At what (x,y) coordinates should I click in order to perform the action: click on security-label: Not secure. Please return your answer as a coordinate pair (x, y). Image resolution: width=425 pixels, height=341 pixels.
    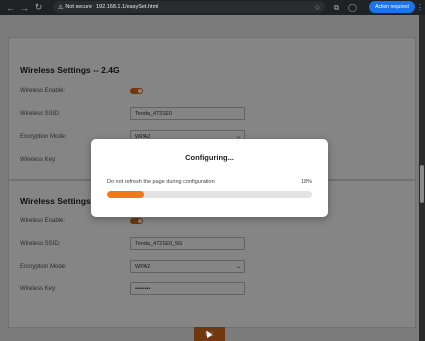
    Looking at the image, I should click on (78, 7).